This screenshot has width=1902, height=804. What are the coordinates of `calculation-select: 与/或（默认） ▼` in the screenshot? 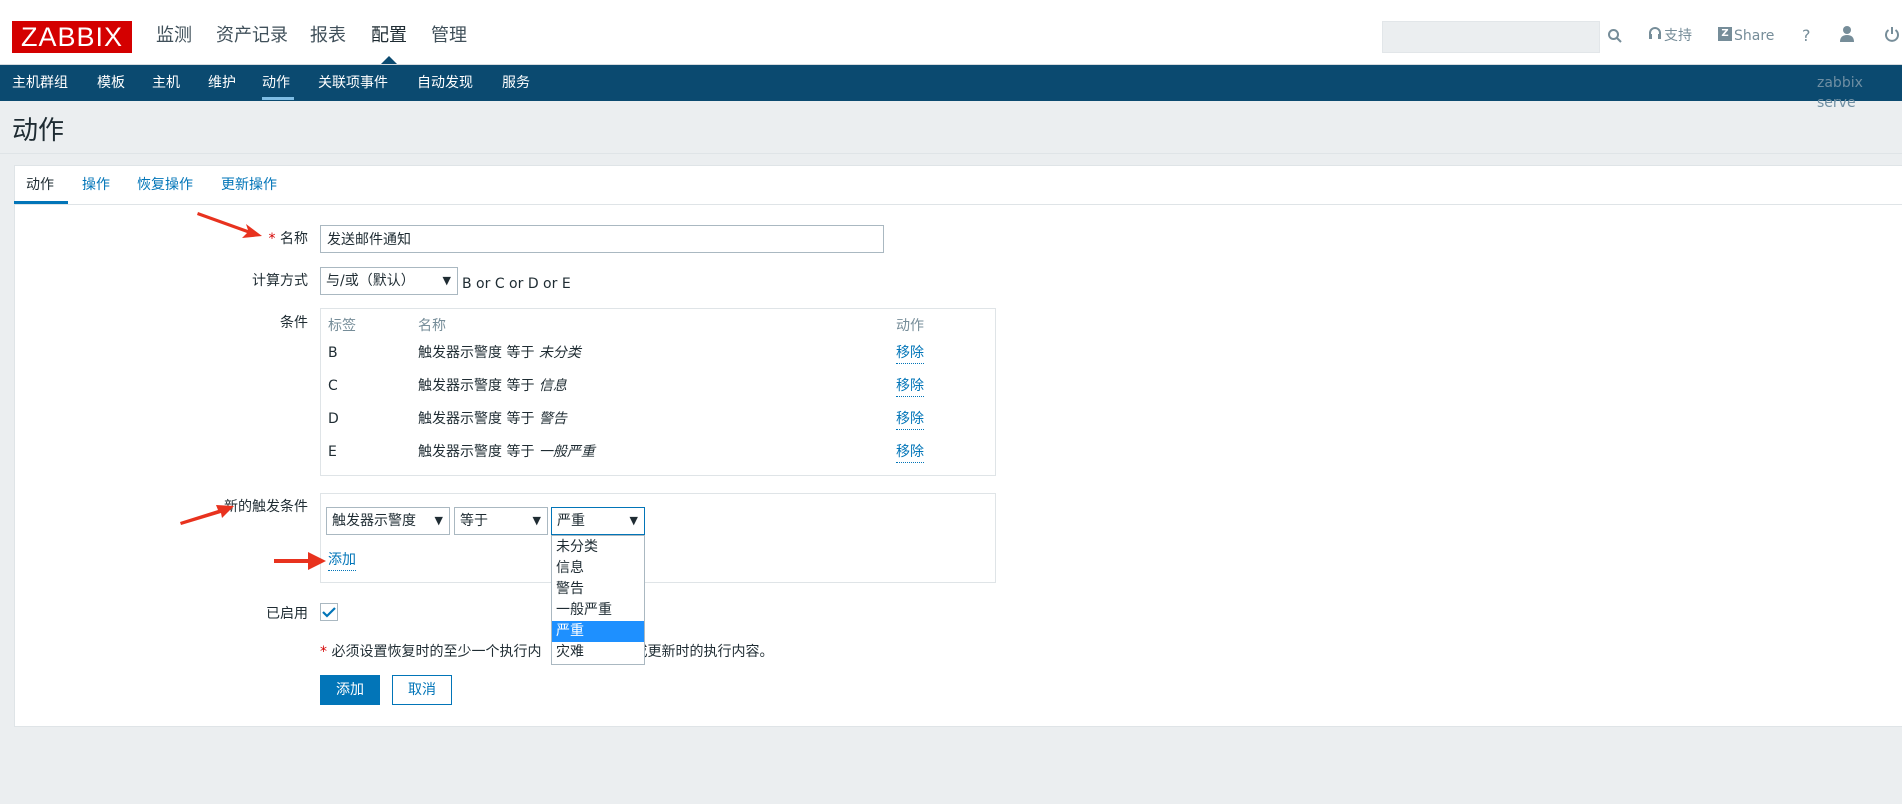 It's located at (389, 281).